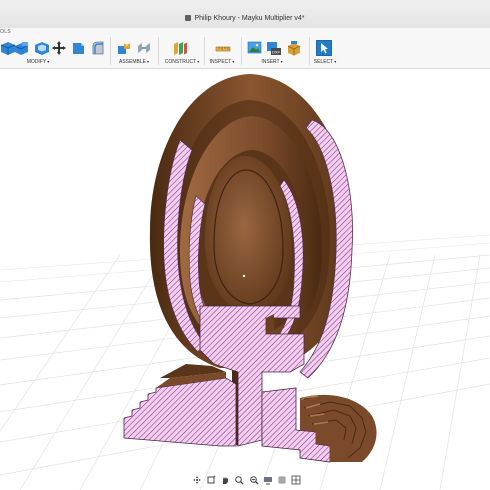  What do you see at coordinates (98, 48) in the screenshot?
I see `split-face-icon` at bounding box center [98, 48].